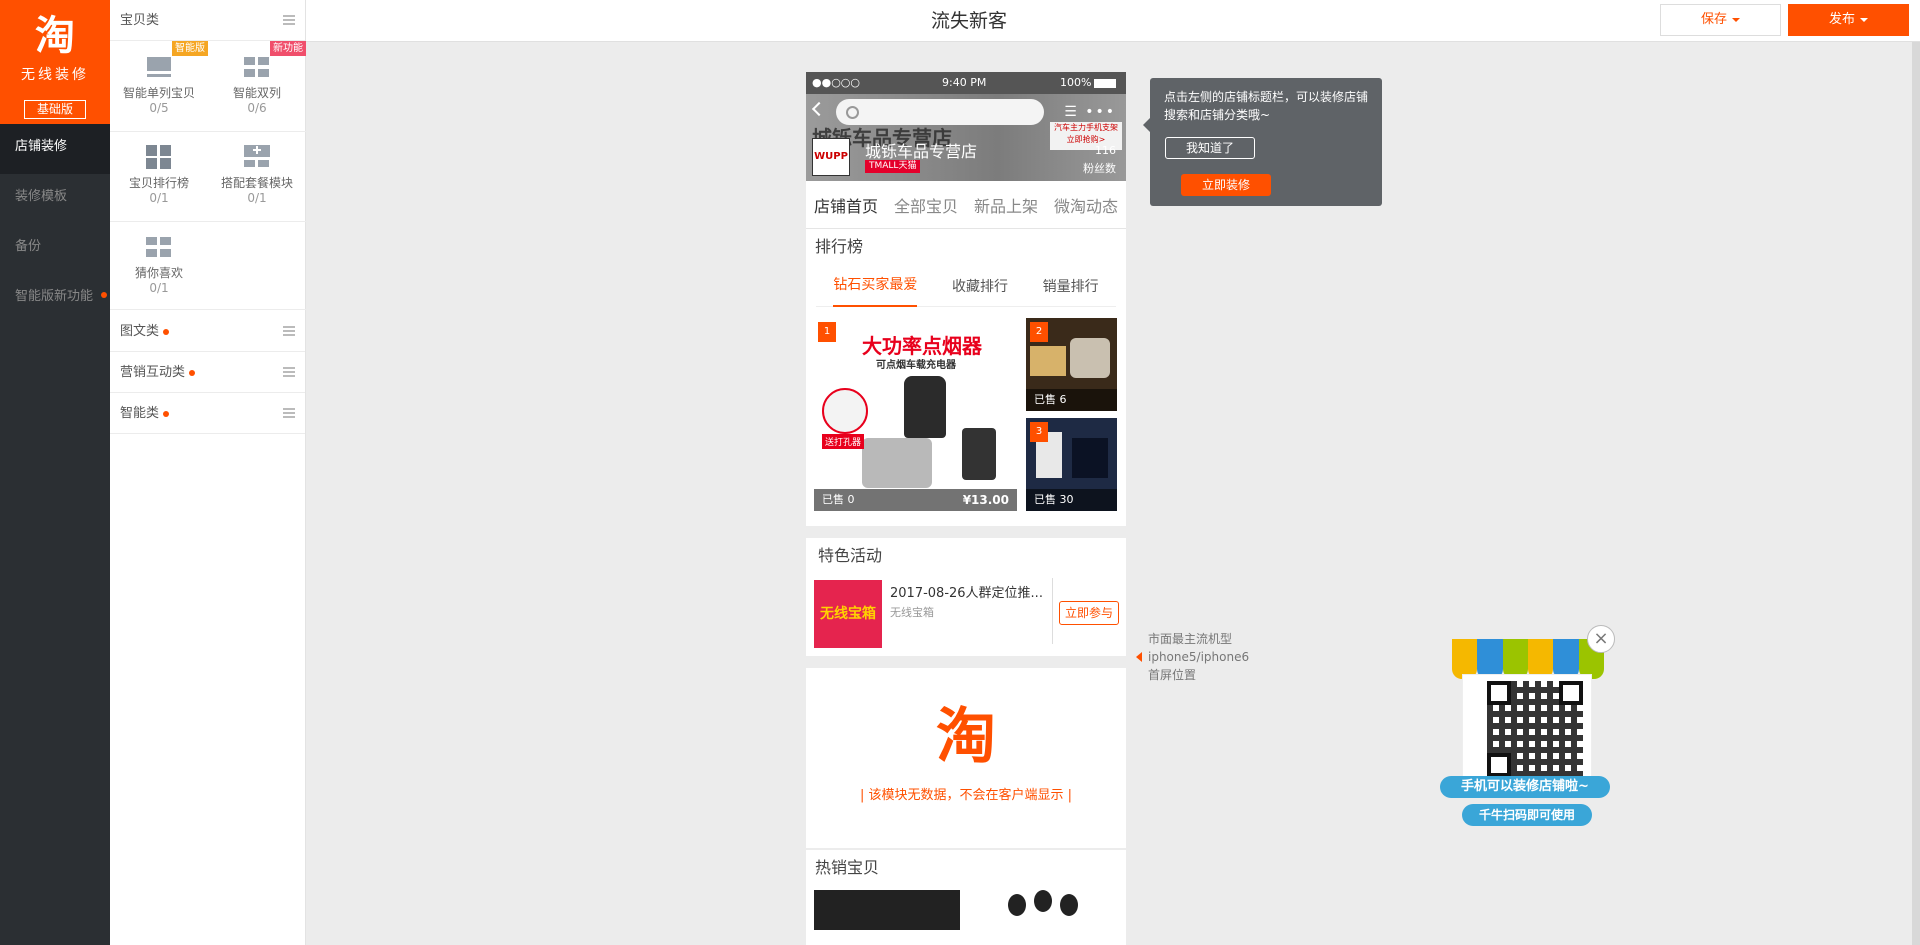 This screenshot has width=1920, height=945. Describe the element at coordinates (159, 67) in the screenshot. I see `single-column-icon` at that location.